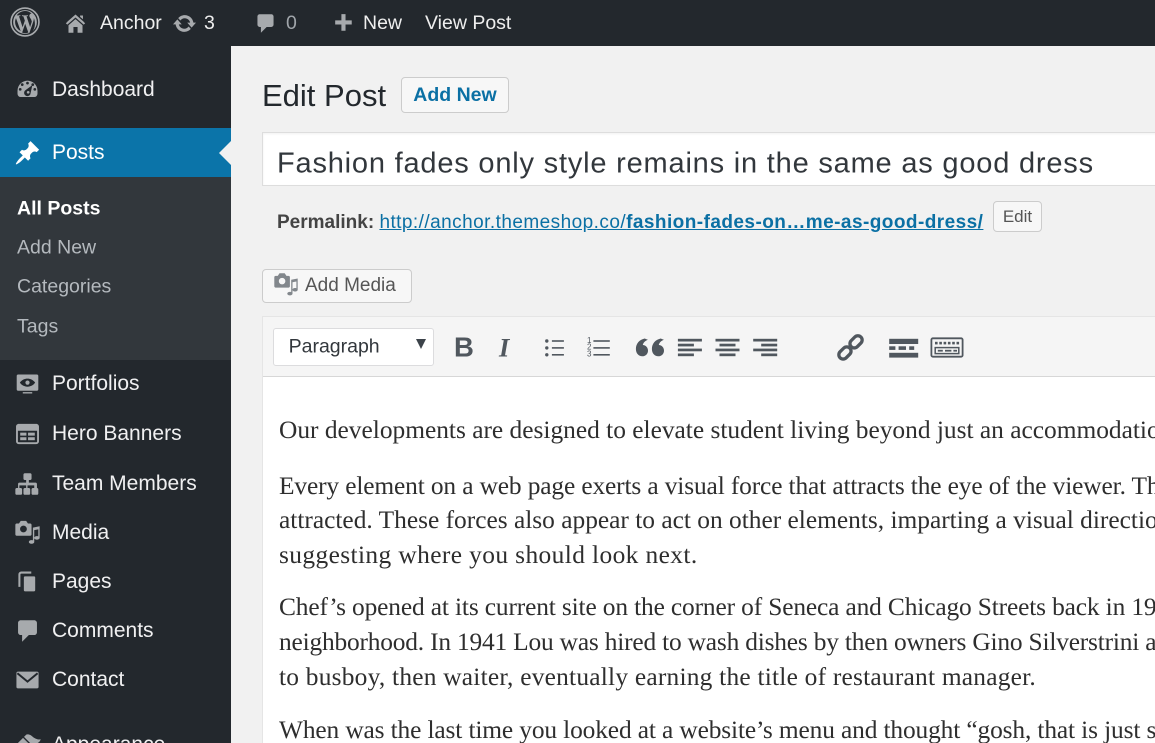 Image resolution: width=1155 pixels, height=743 pixels. What do you see at coordinates (464, 347) in the screenshot?
I see `svg-text: B` at bounding box center [464, 347].